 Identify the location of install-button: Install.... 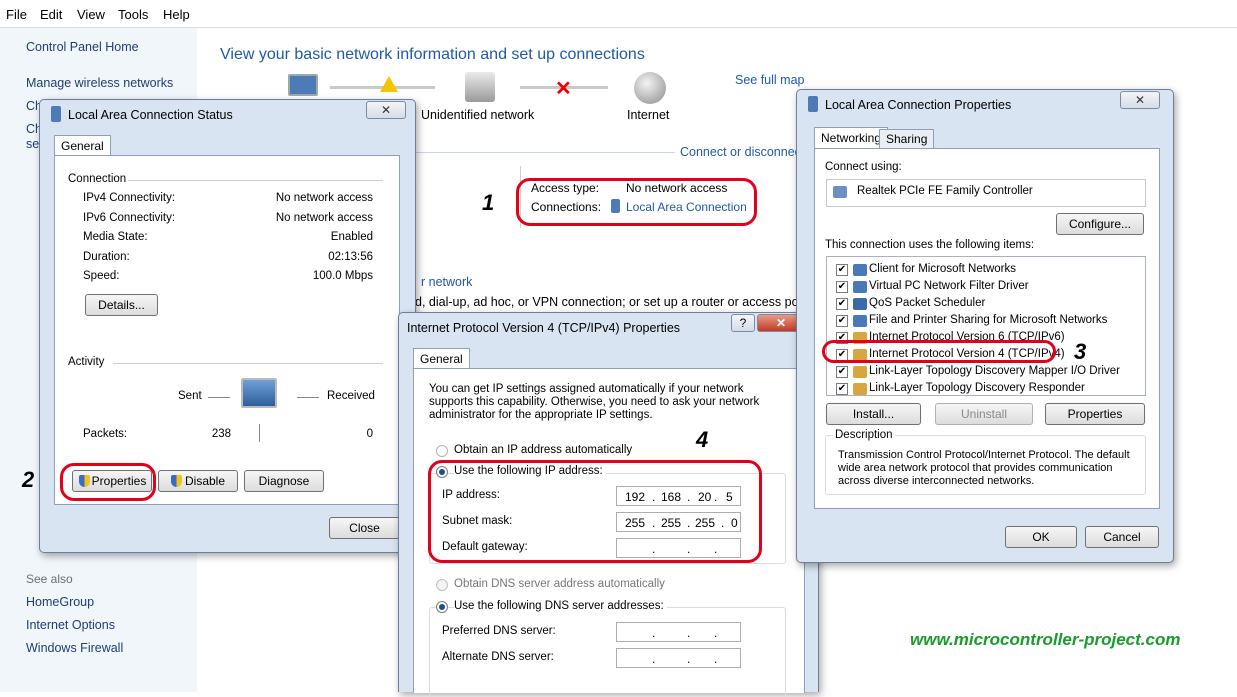
(873, 414).